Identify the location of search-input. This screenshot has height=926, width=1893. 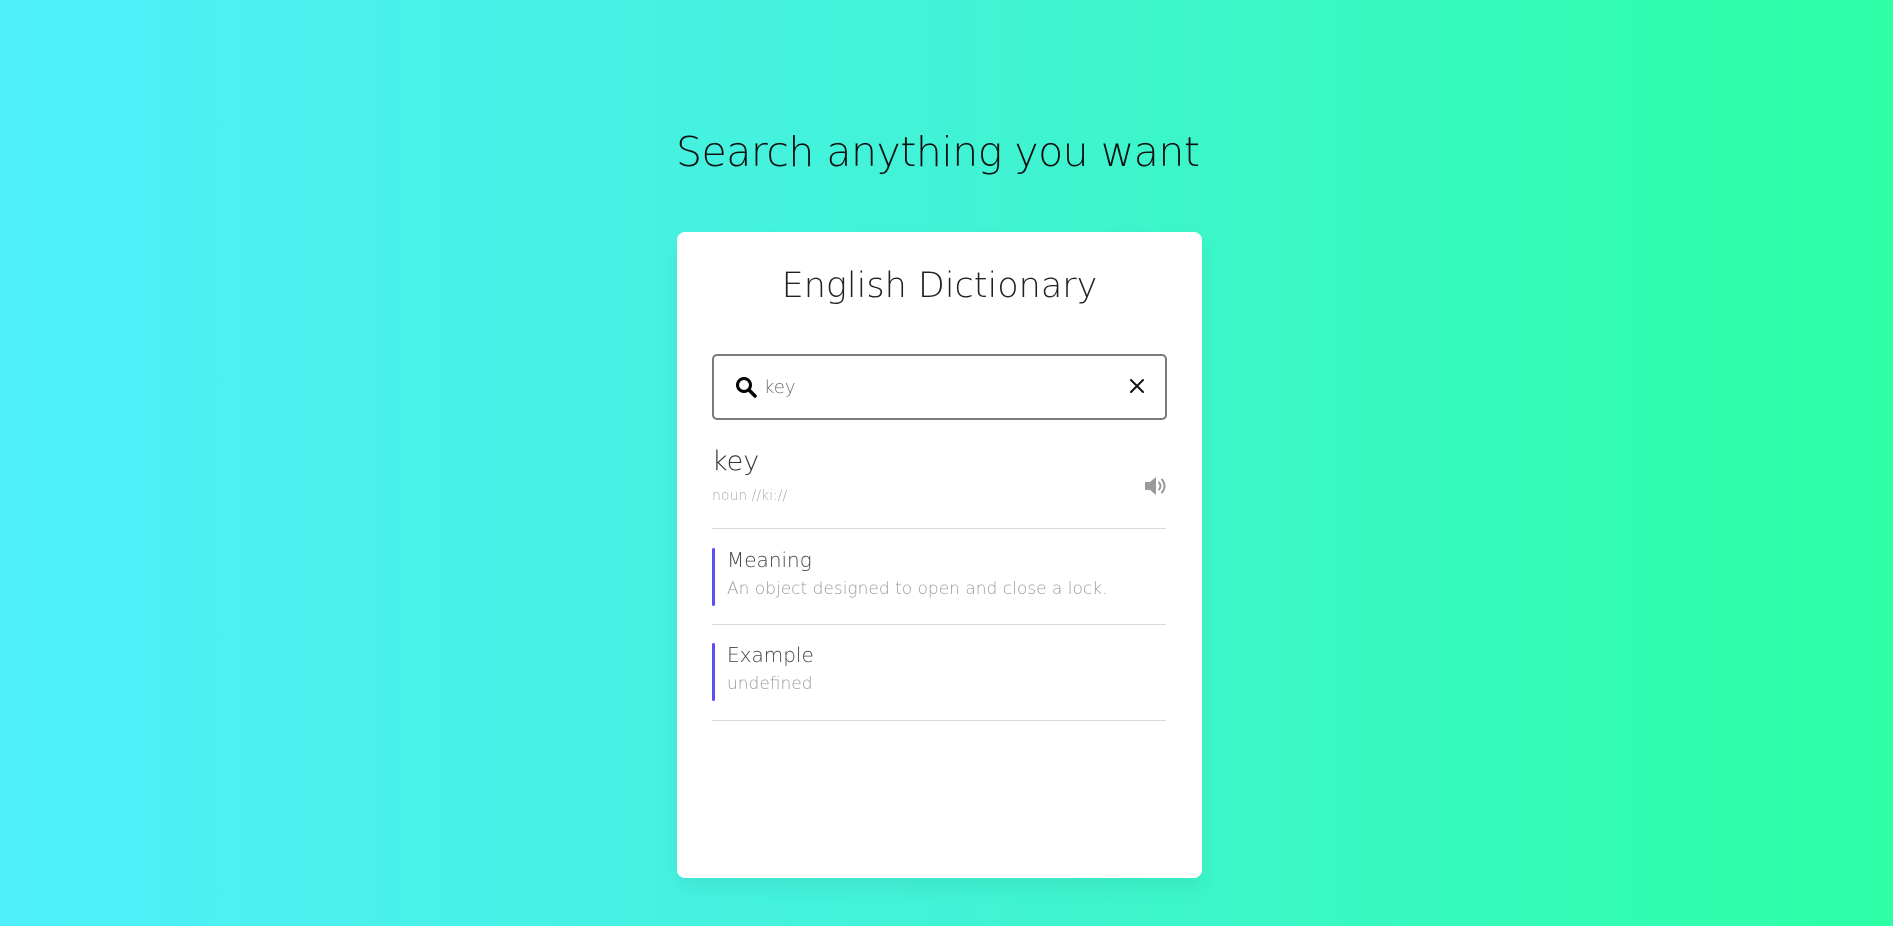
(934, 387).